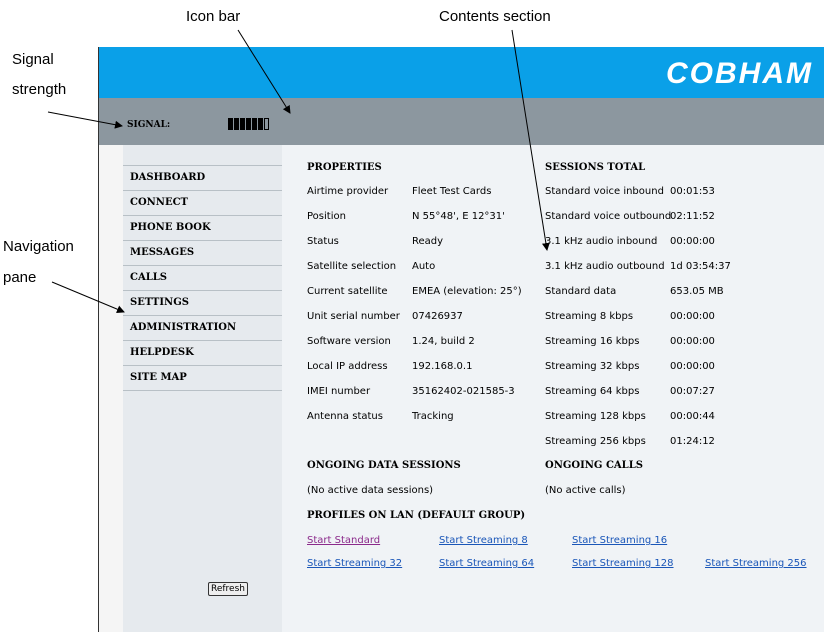 This screenshot has width=824, height=632. Describe the element at coordinates (202, 353) in the screenshot. I see `nav-item-helpdesk: HELPDESK` at that location.